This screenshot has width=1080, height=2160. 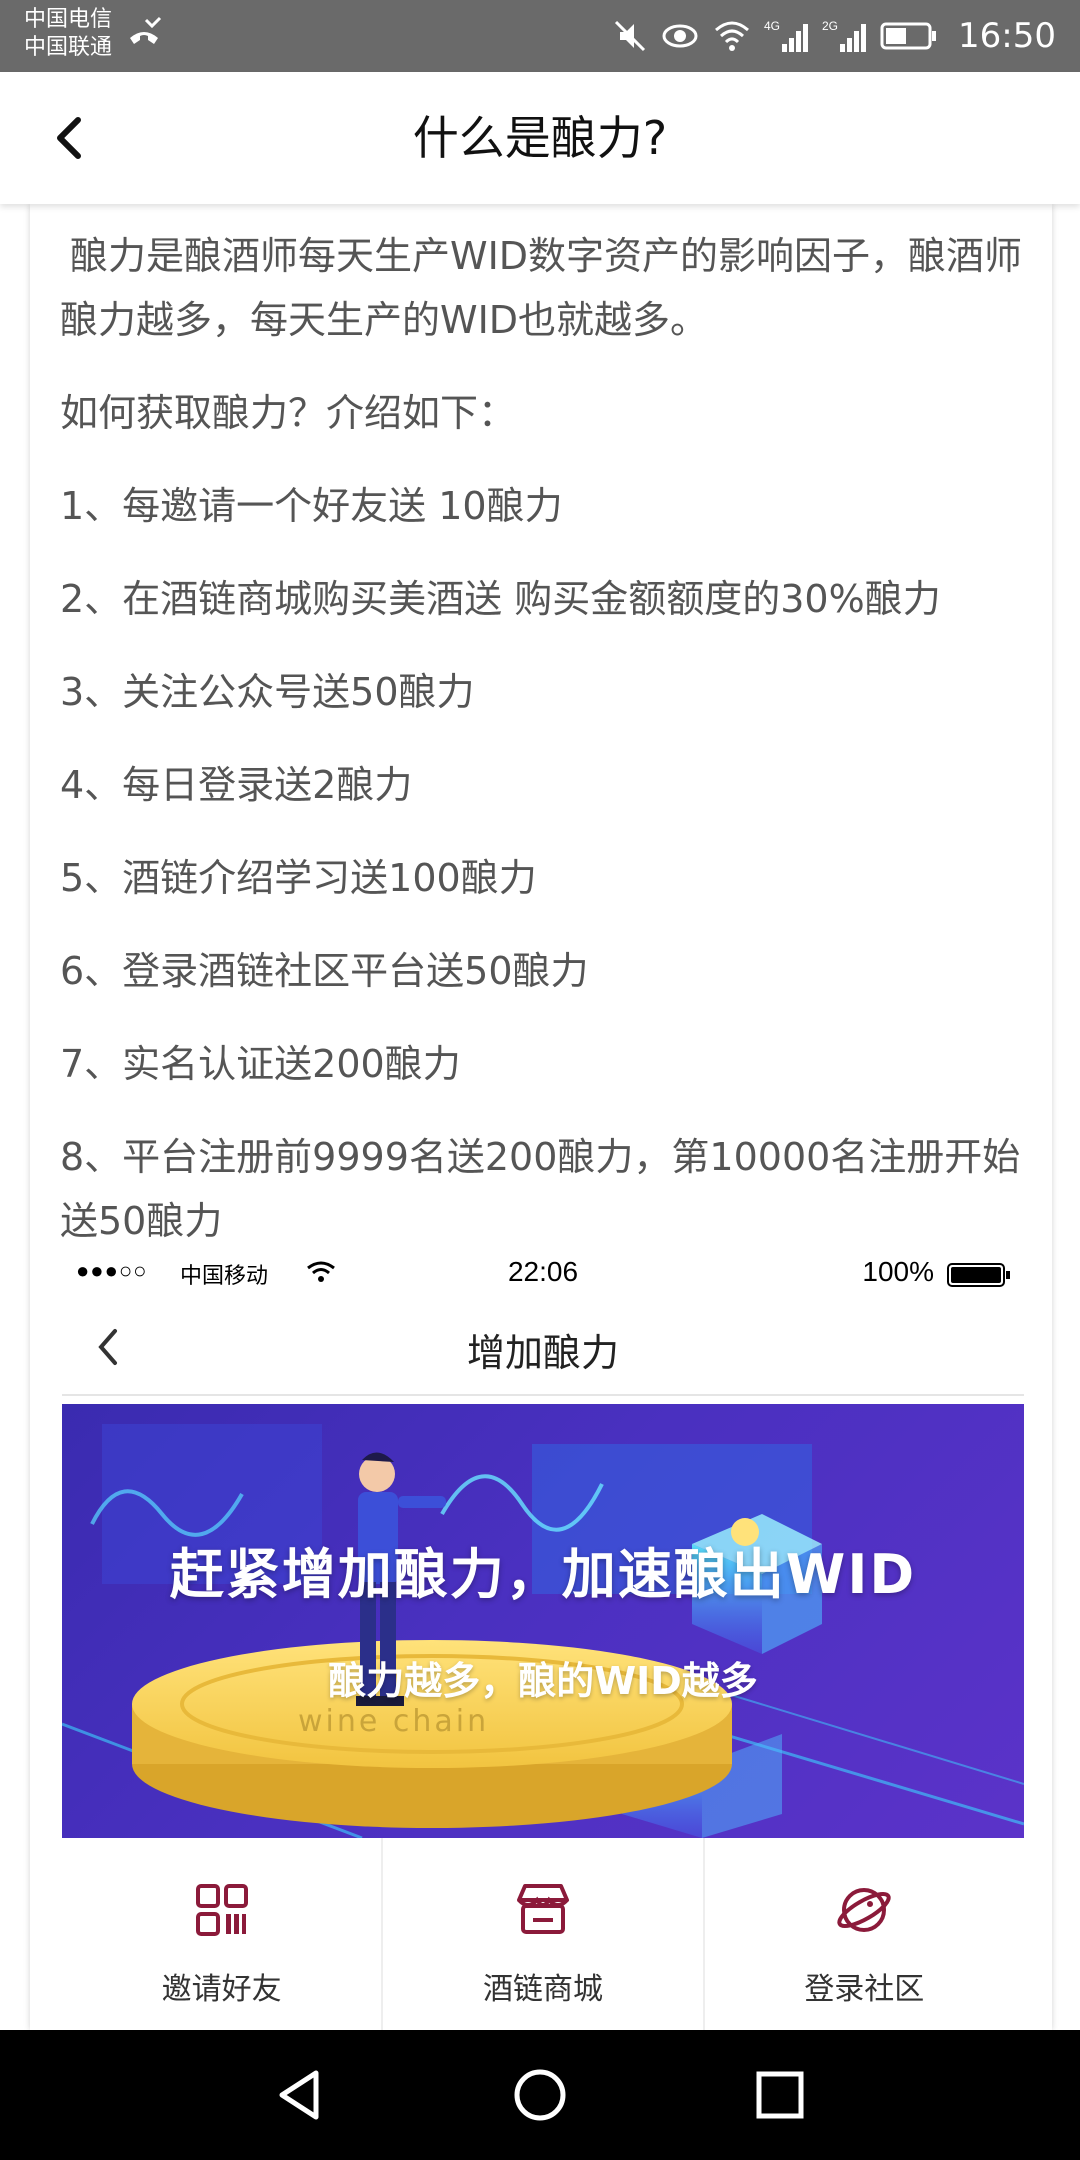 What do you see at coordinates (844, 35) in the screenshot?
I see `signal-2g-icon: 2G` at bounding box center [844, 35].